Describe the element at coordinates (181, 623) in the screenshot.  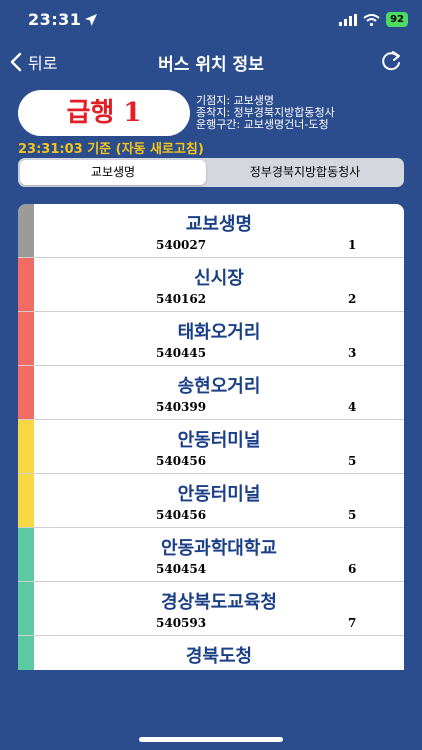
I see `stop-id: 540593` at that location.